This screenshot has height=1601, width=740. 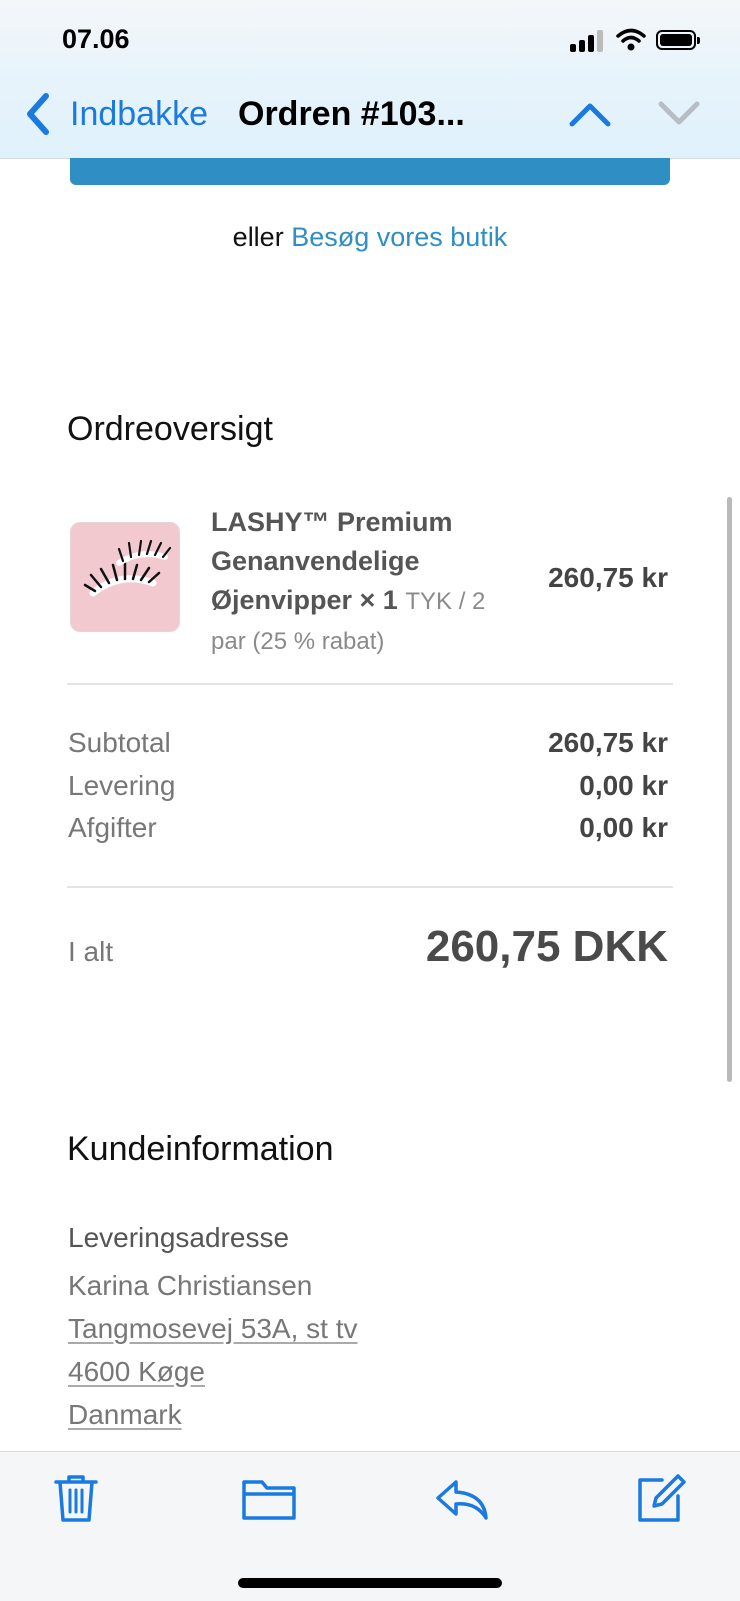 What do you see at coordinates (678, 40) in the screenshot?
I see `battery-icon` at bounding box center [678, 40].